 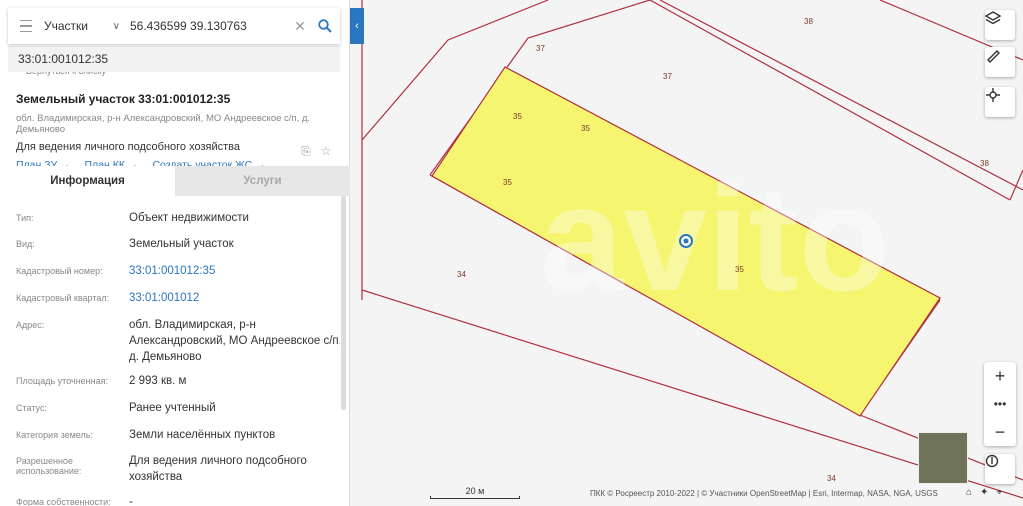 What do you see at coordinates (128, 147) in the screenshot?
I see `object-purpose: Для ведения личного подсобного хозяйства` at bounding box center [128, 147].